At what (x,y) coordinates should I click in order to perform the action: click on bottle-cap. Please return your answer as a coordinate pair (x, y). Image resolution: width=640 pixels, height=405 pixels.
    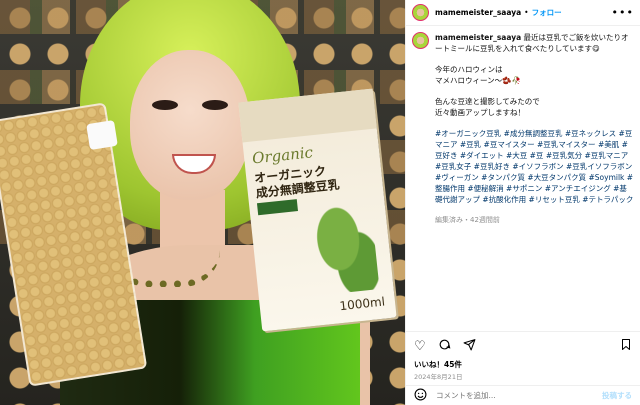
    Looking at the image, I should click on (102, 135).